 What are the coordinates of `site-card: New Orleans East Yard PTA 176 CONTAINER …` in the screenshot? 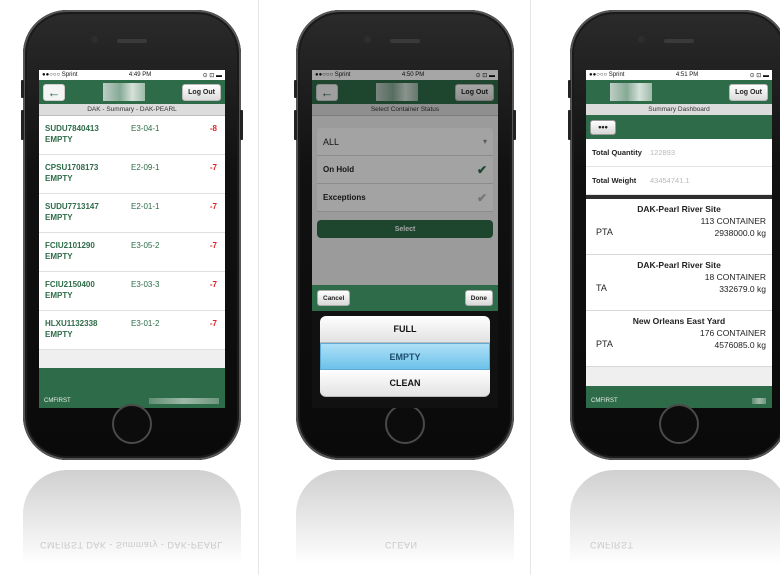 It's located at (679, 339).